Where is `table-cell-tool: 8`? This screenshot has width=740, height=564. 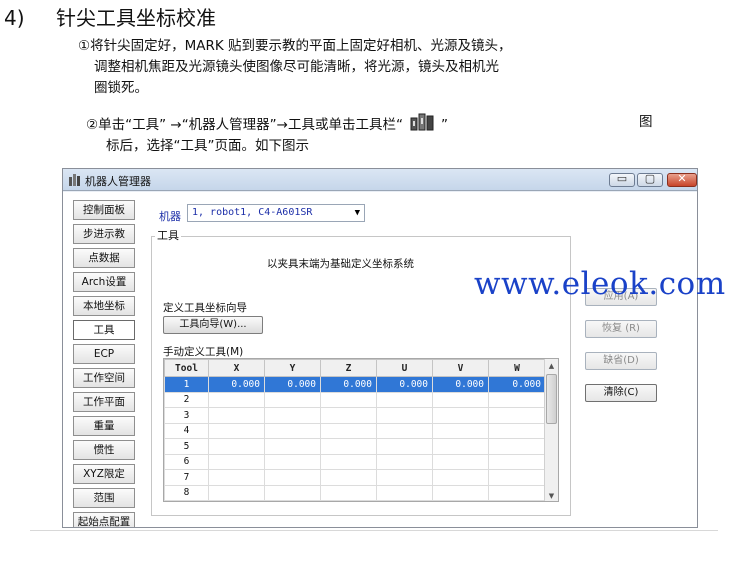 table-cell-tool: 8 is located at coordinates (186, 492).